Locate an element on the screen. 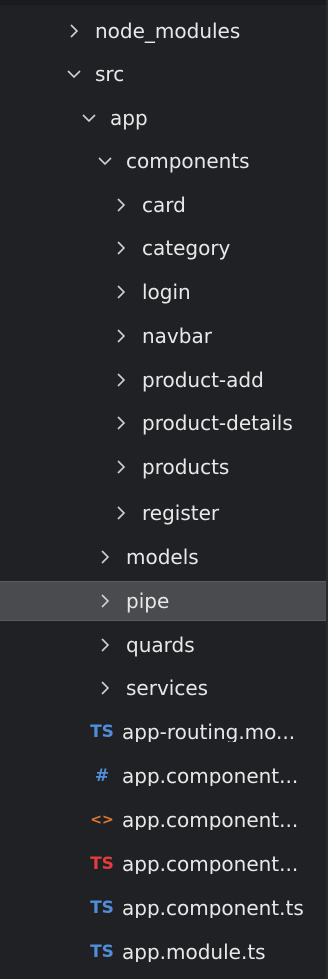 The width and height of the screenshot is (328, 979). folder-label: products is located at coordinates (186, 467).